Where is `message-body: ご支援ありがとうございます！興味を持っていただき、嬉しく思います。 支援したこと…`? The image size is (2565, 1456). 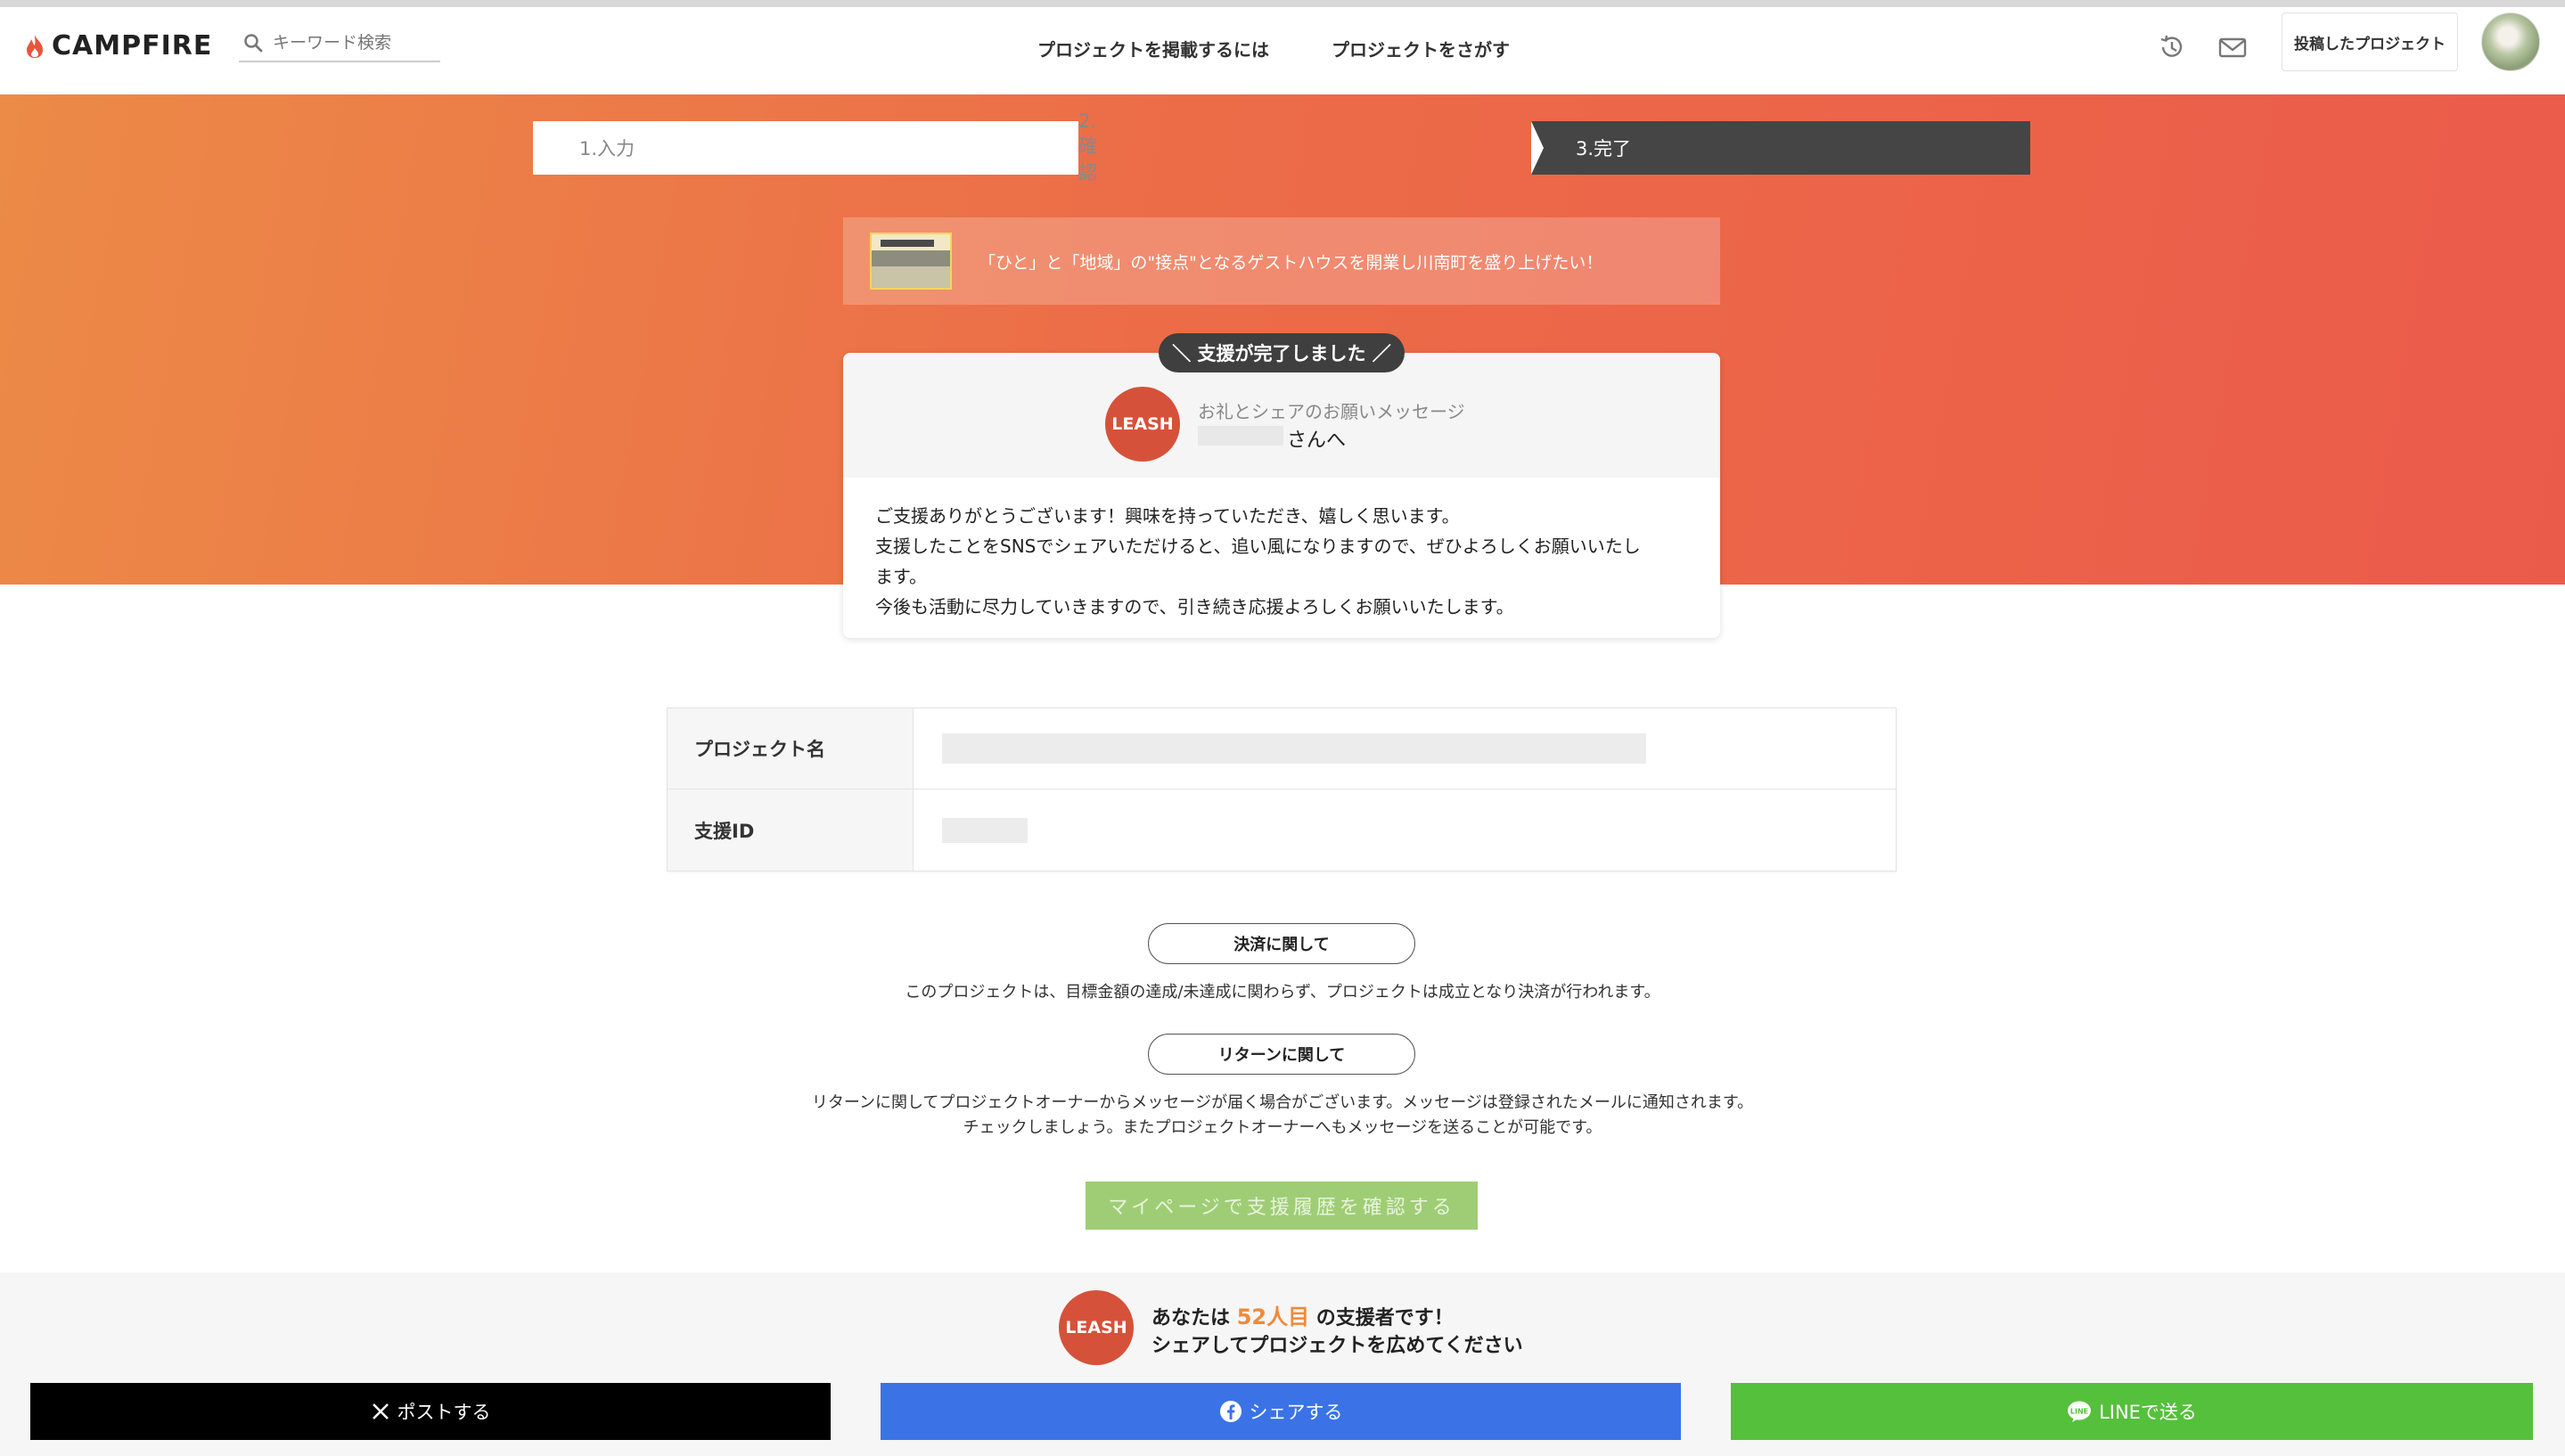 message-body: ご支援ありがとうございます！興味を持っていただき、嬉しく思います。 支援したこと… is located at coordinates (1281, 550).